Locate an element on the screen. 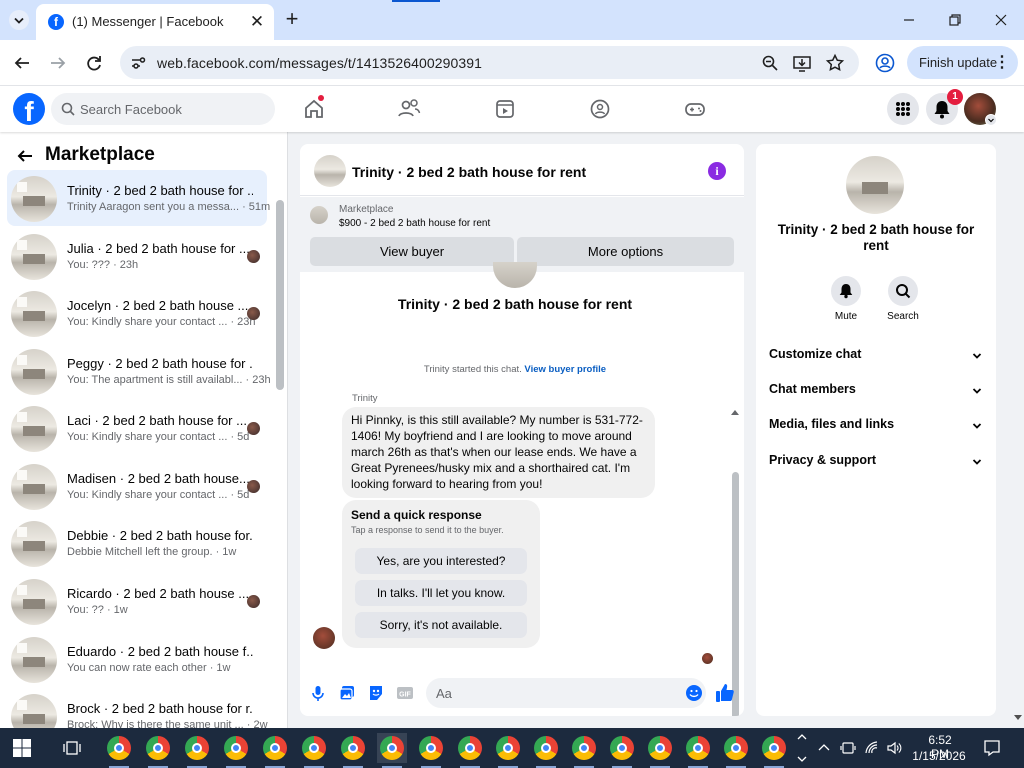  gif-icon: GIF is located at coordinates (405, 693).